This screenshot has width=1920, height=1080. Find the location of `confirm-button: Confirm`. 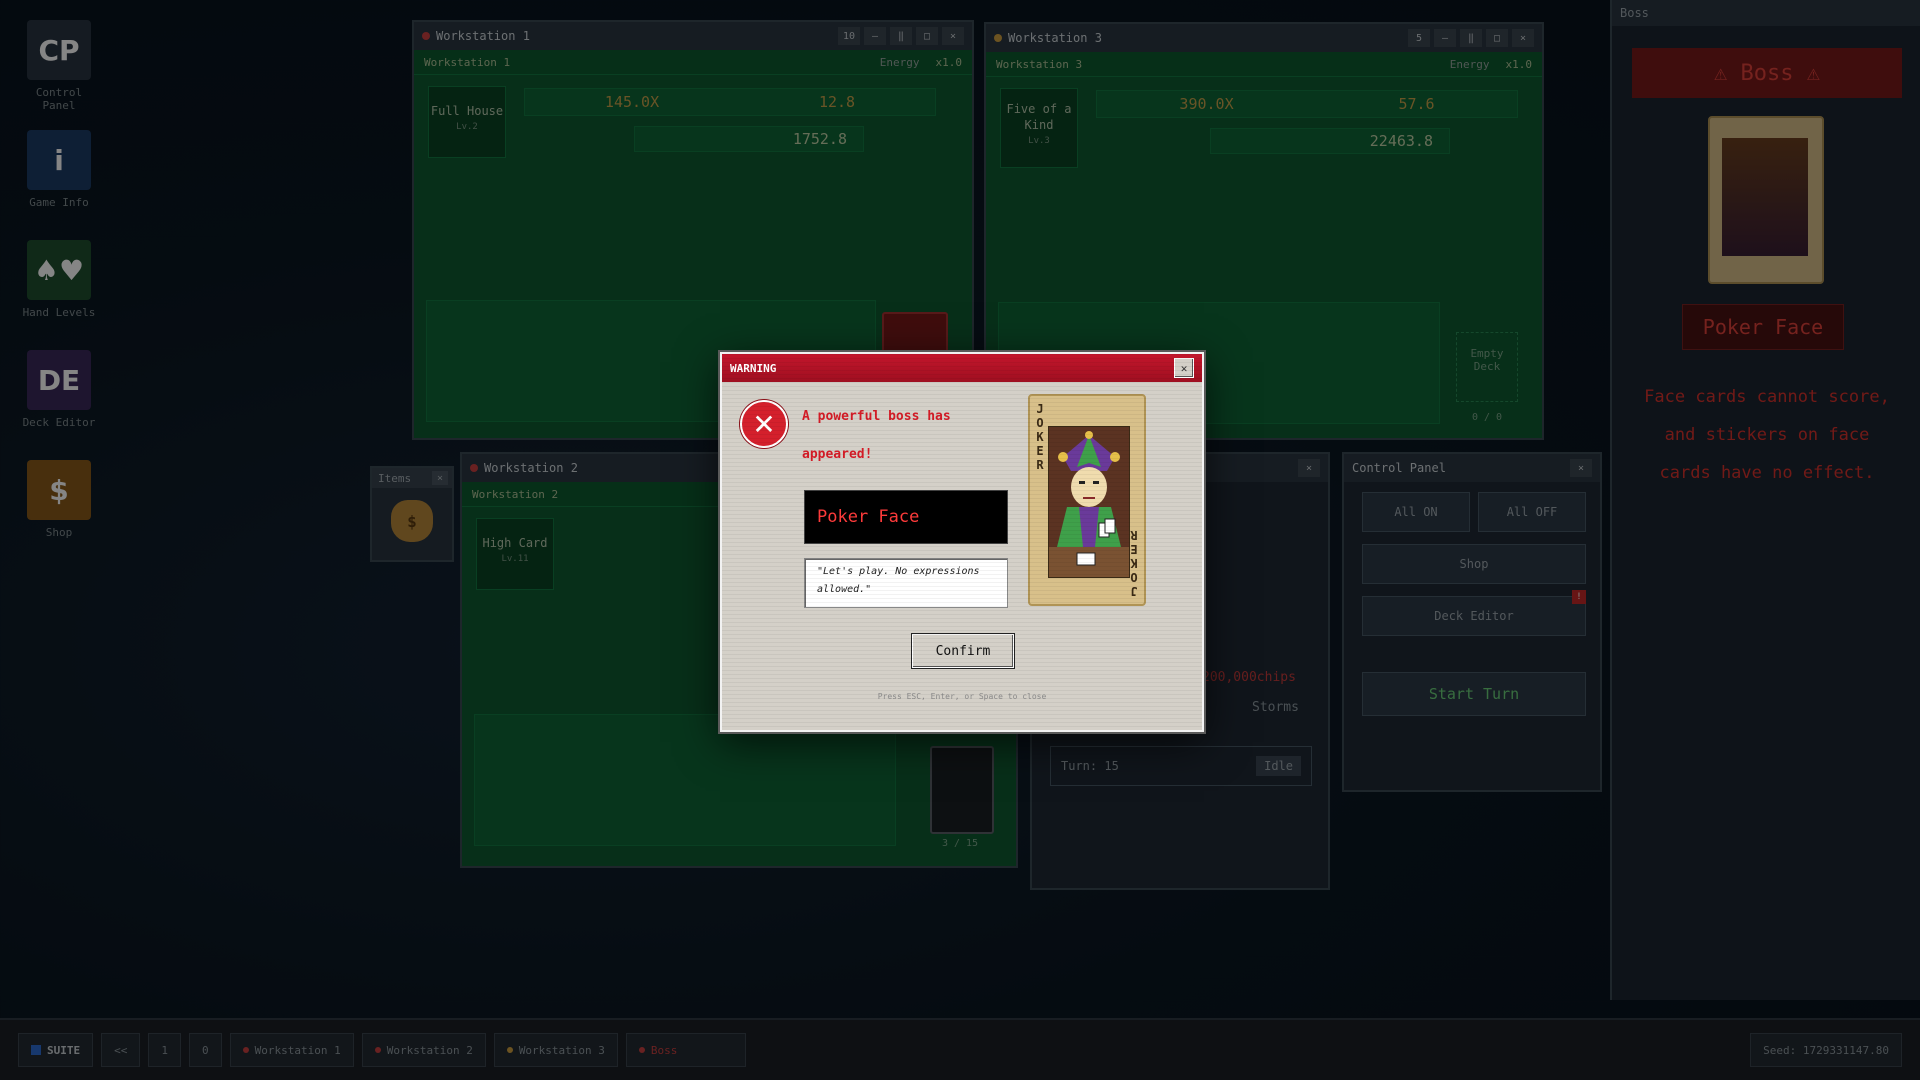

confirm-button: Confirm is located at coordinates (963, 651).